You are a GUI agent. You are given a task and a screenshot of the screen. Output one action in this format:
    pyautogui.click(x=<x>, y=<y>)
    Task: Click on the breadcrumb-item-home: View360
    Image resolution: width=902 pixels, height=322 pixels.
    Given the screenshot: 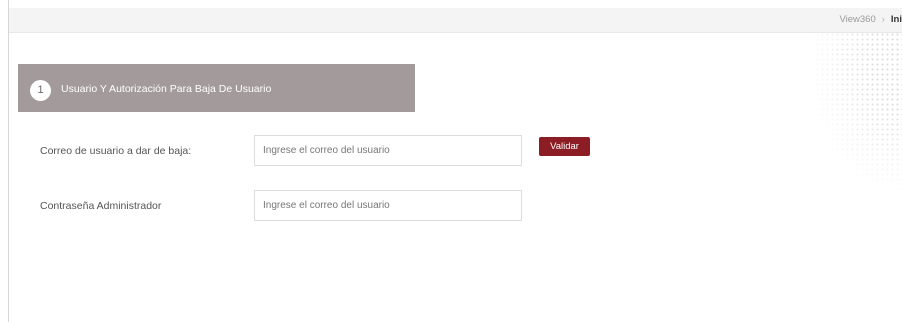 What is the action you would take?
    pyautogui.click(x=857, y=19)
    